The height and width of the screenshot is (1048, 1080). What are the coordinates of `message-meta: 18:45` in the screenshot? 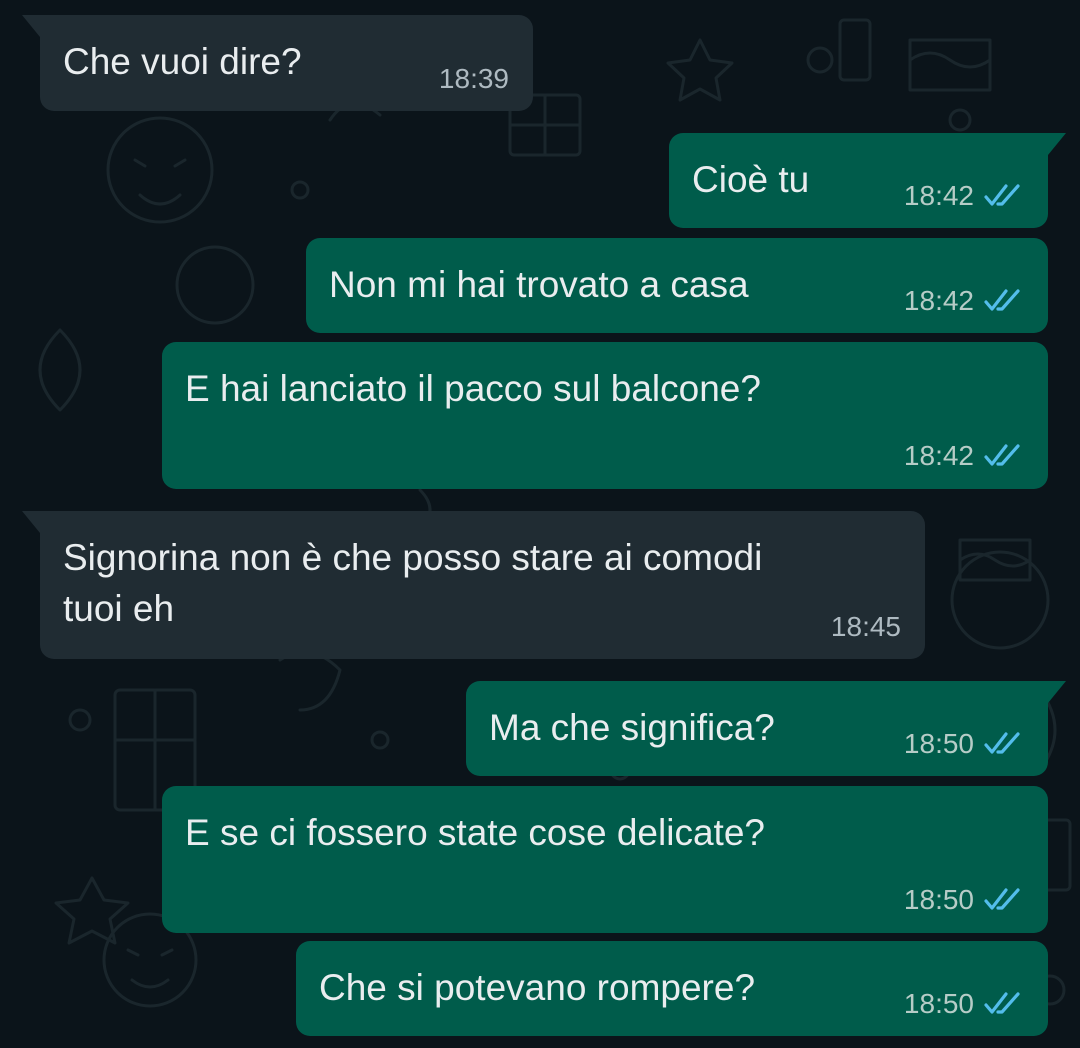 It's located at (866, 627).